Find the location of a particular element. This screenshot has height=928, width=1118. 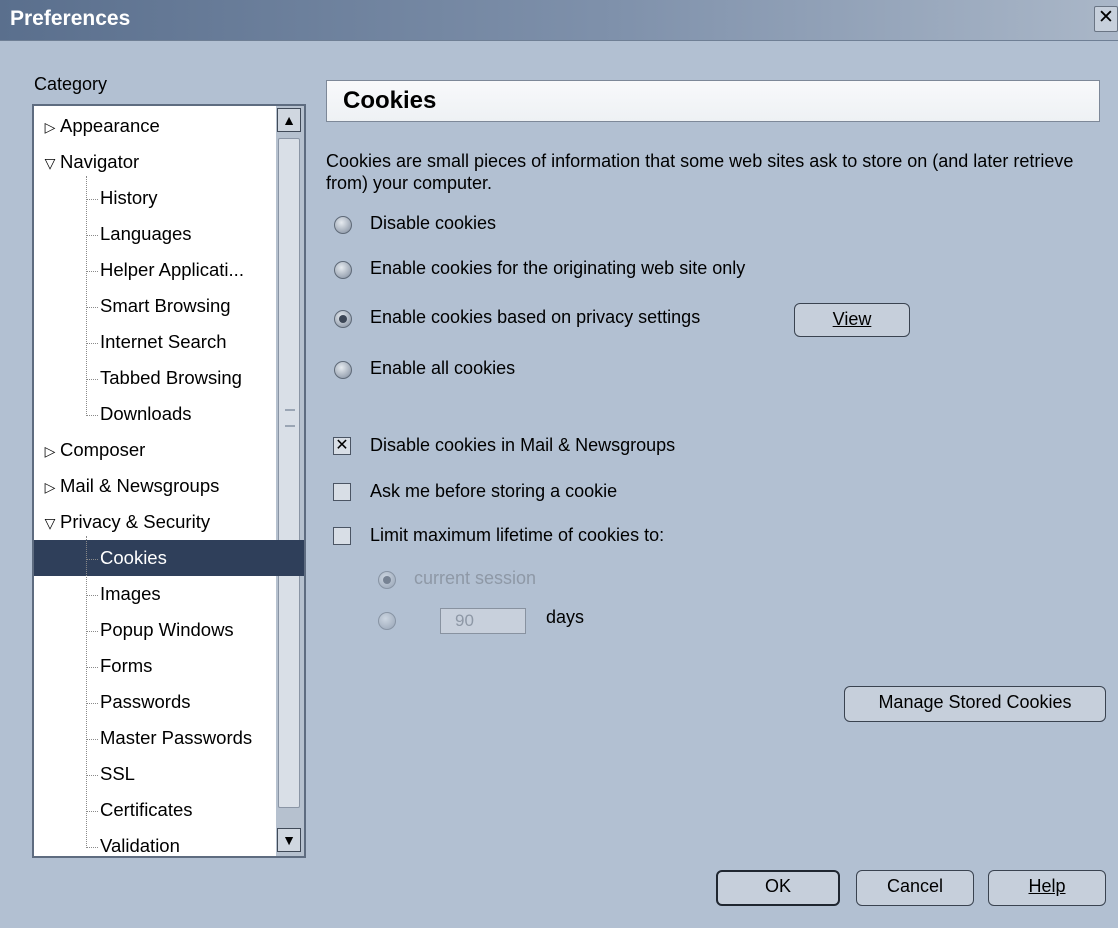

view-button: View is located at coordinates (852, 320).